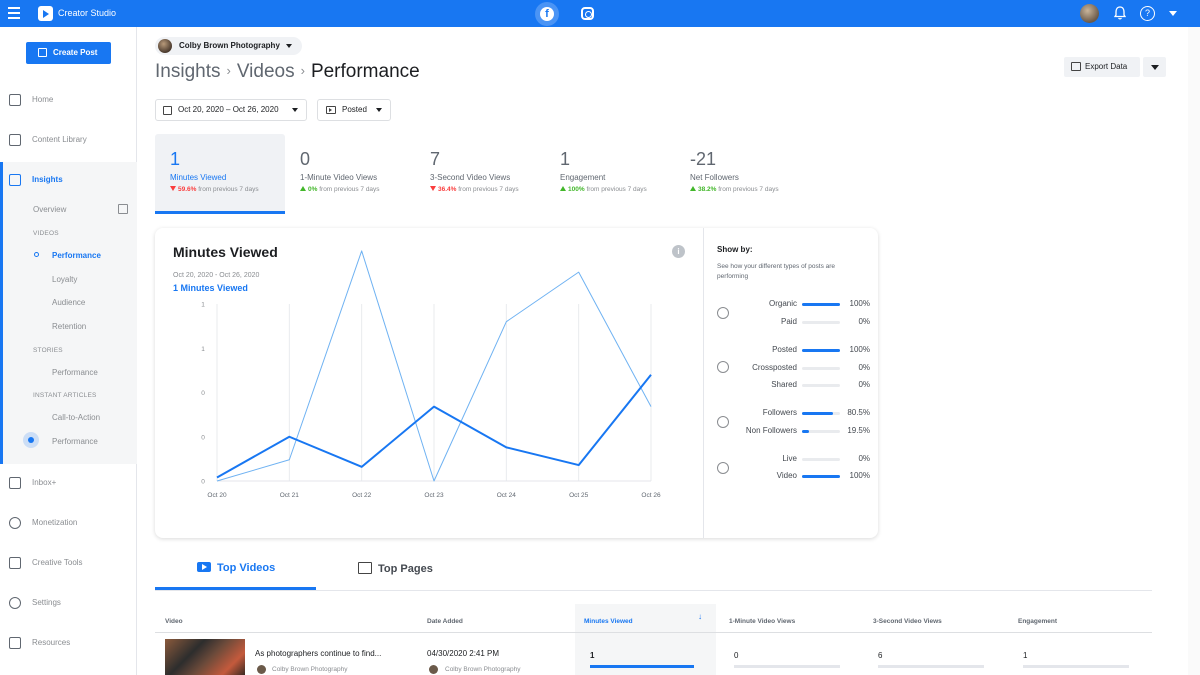 The height and width of the screenshot is (675, 1200). I want to click on profile-avatar, so click(1089, 13).